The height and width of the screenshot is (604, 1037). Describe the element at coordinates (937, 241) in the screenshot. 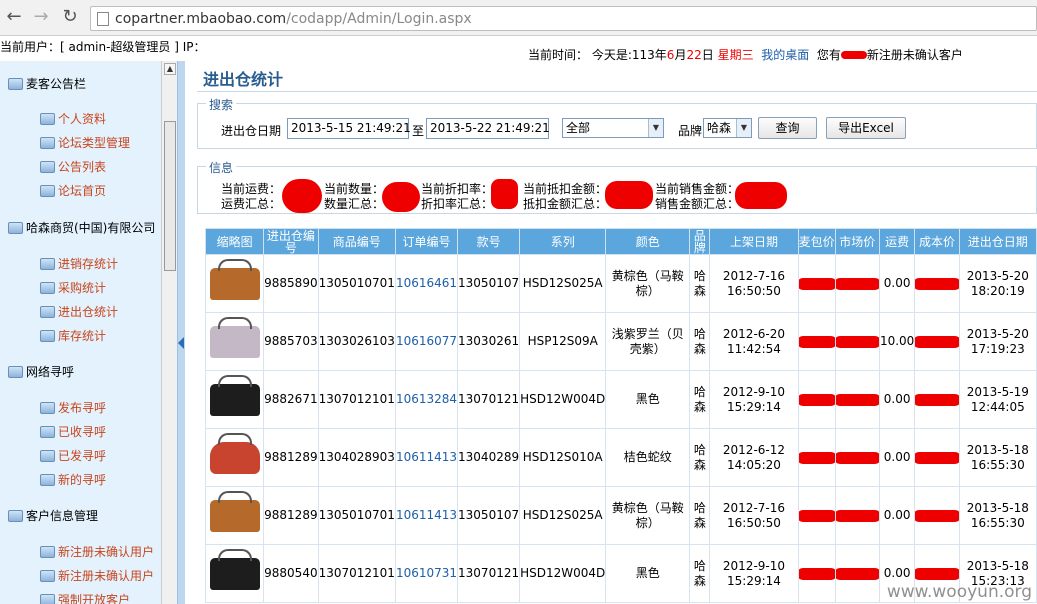

I see `col-header-cost-price: 成本价` at that location.